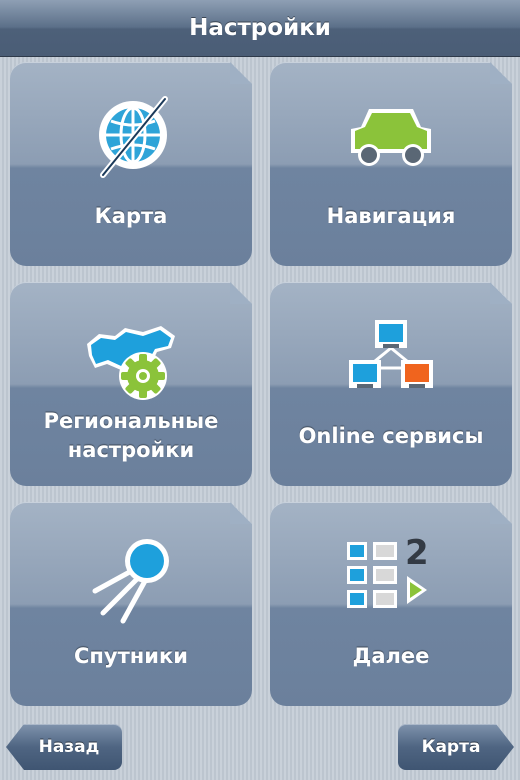  What do you see at coordinates (69, 747) in the screenshot?
I see `back-button-label: Назад` at bounding box center [69, 747].